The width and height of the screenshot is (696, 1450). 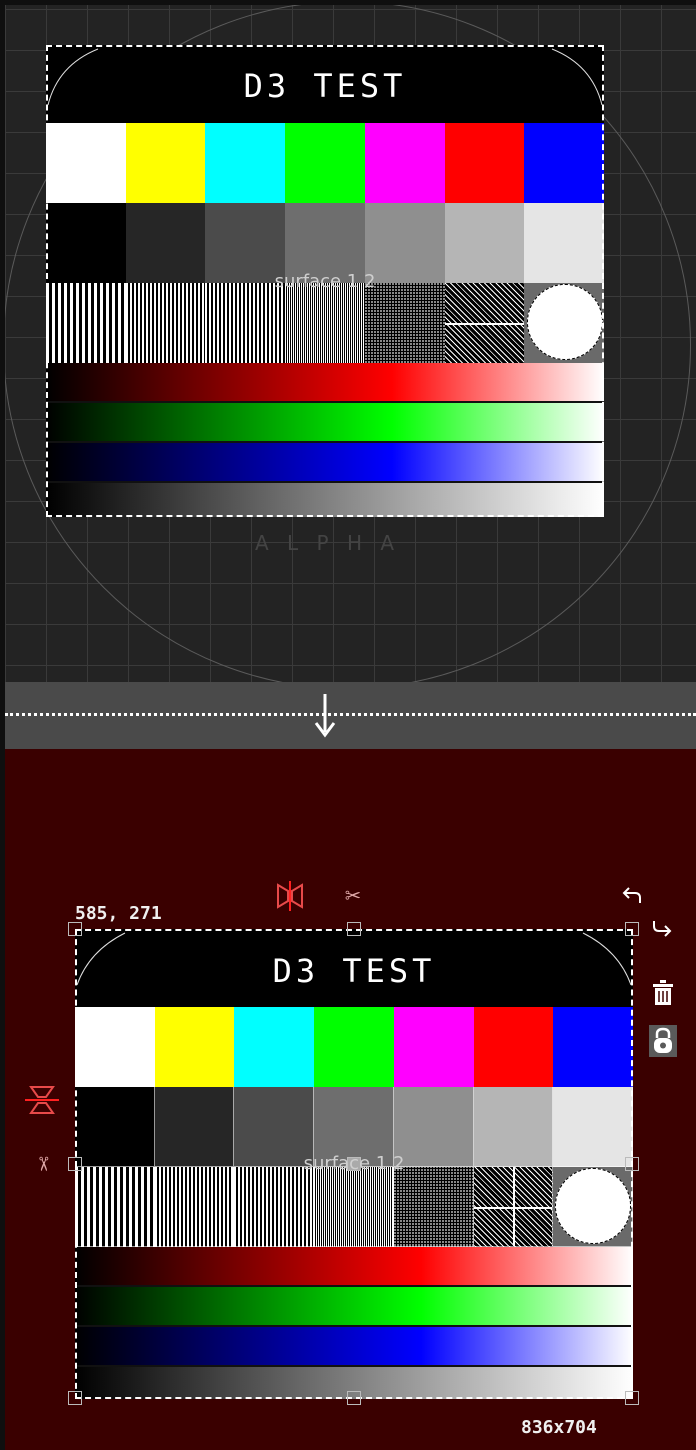 I want to click on position-readout: 585, 271, so click(x=118, y=913).